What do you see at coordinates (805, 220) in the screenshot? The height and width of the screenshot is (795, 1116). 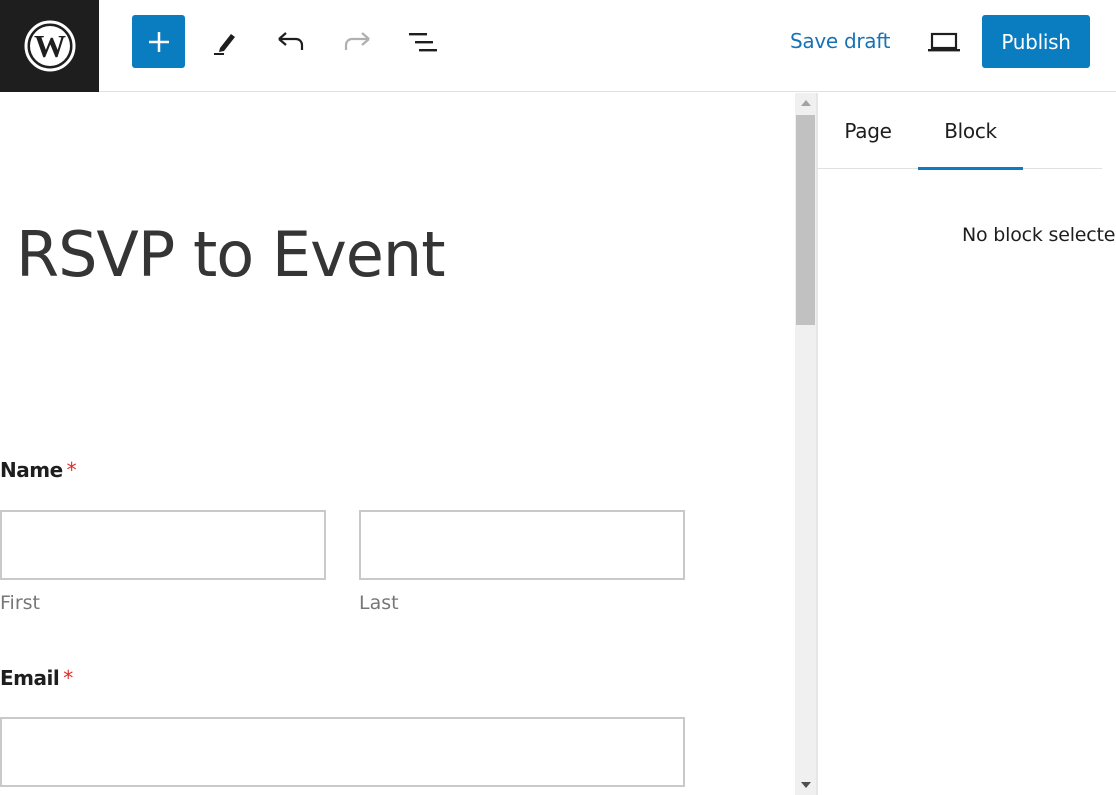 I see `scrollbar-thumb` at bounding box center [805, 220].